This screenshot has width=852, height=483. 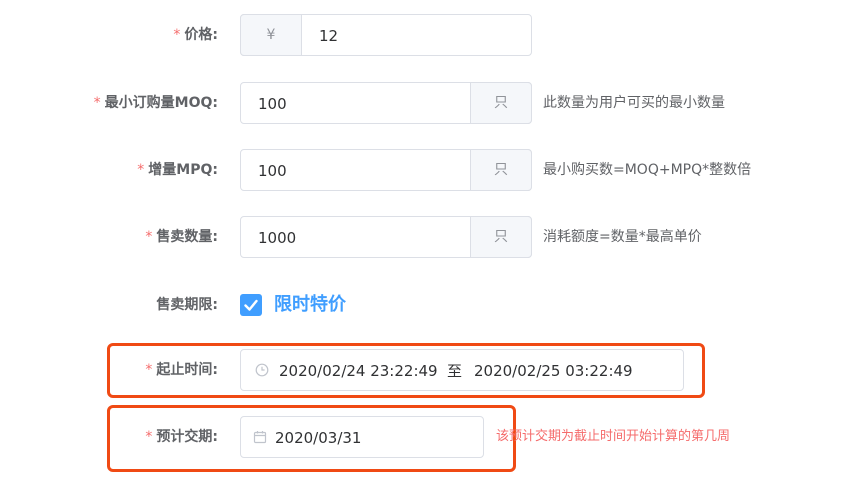 What do you see at coordinates (187, 237) in the screenshot?
I see `sale-qty-label-text: 售卖数量:` at bounding box center [187, 237].